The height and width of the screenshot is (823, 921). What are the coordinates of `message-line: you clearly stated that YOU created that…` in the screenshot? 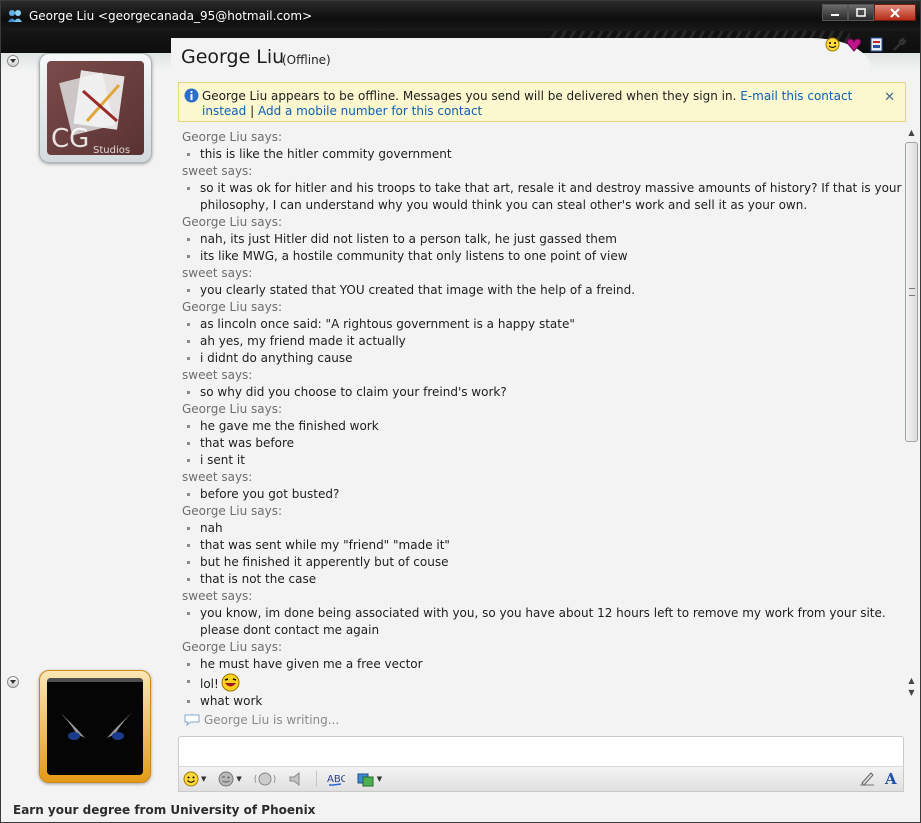 It's located at (540, 290).